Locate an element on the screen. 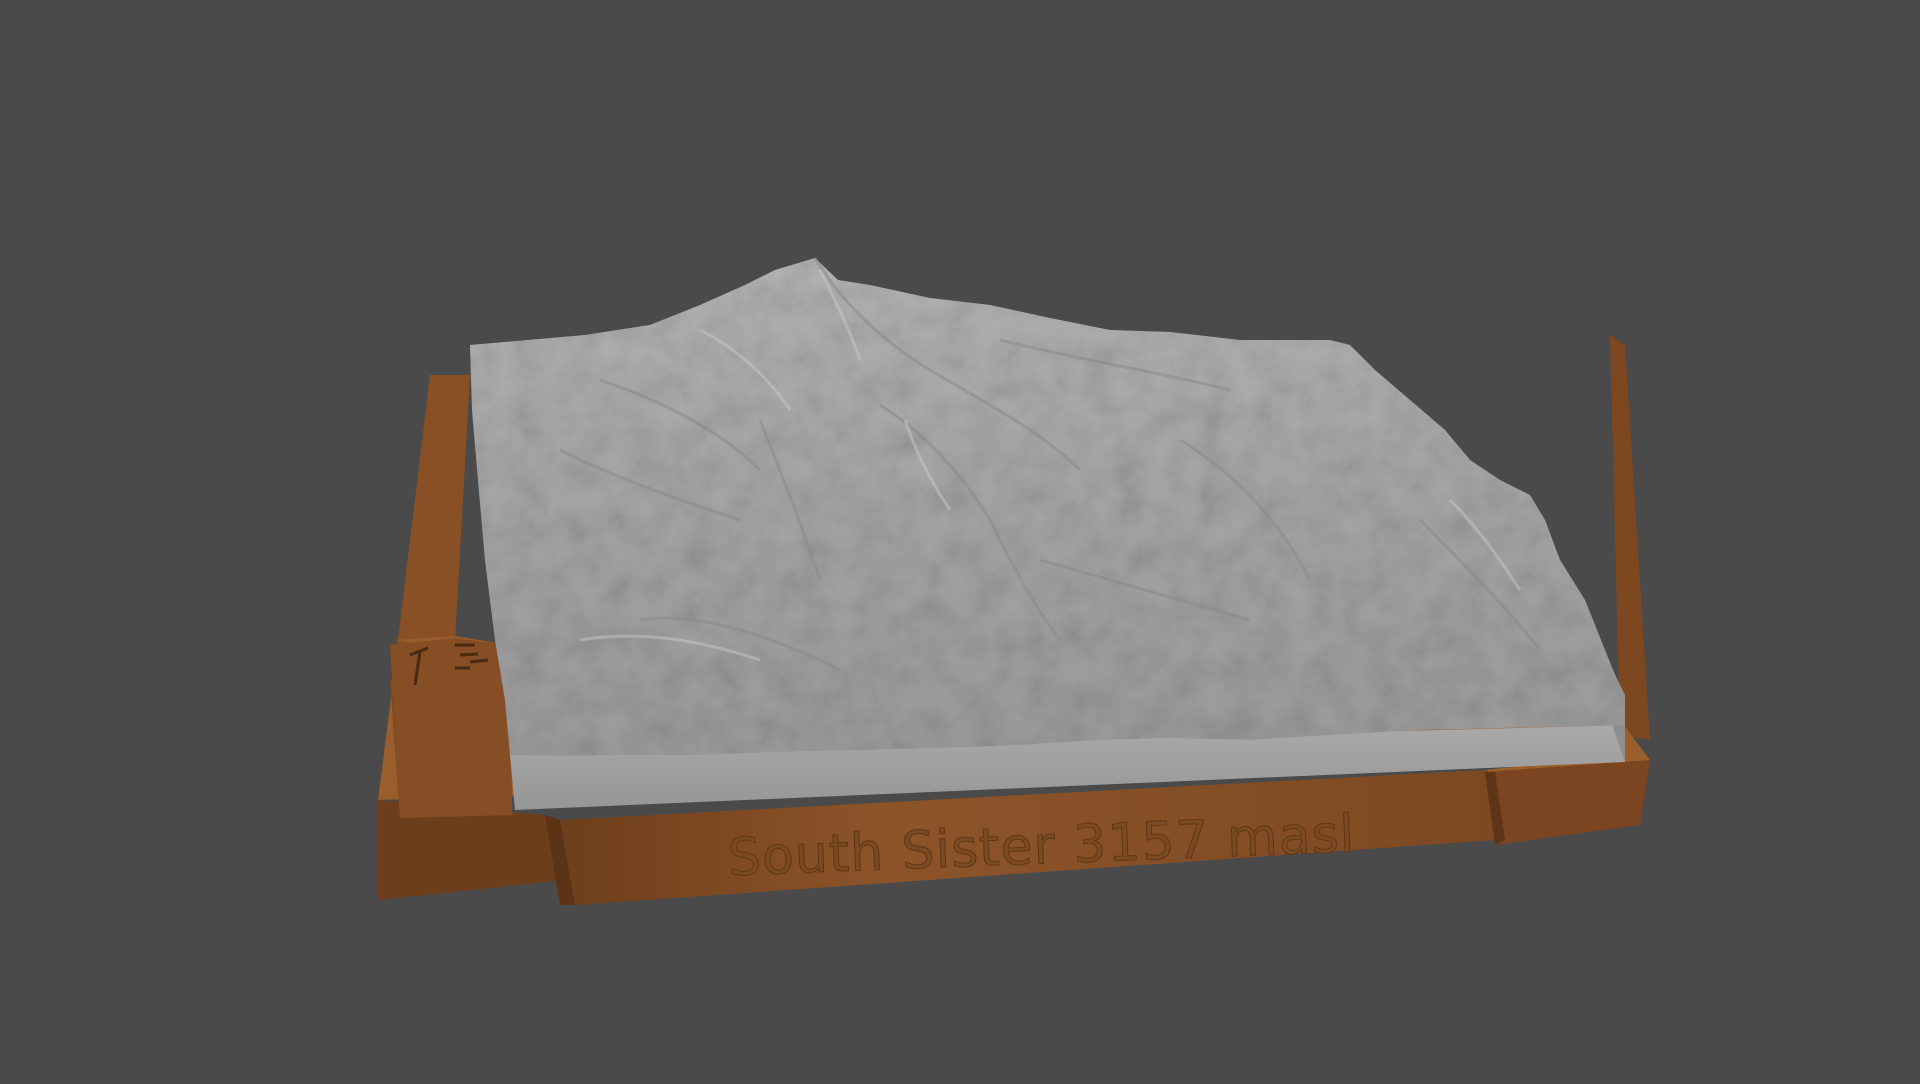 The height and width of the screenshot is (1084, 1920). base-stand-face is located at coordinates (451, 728).